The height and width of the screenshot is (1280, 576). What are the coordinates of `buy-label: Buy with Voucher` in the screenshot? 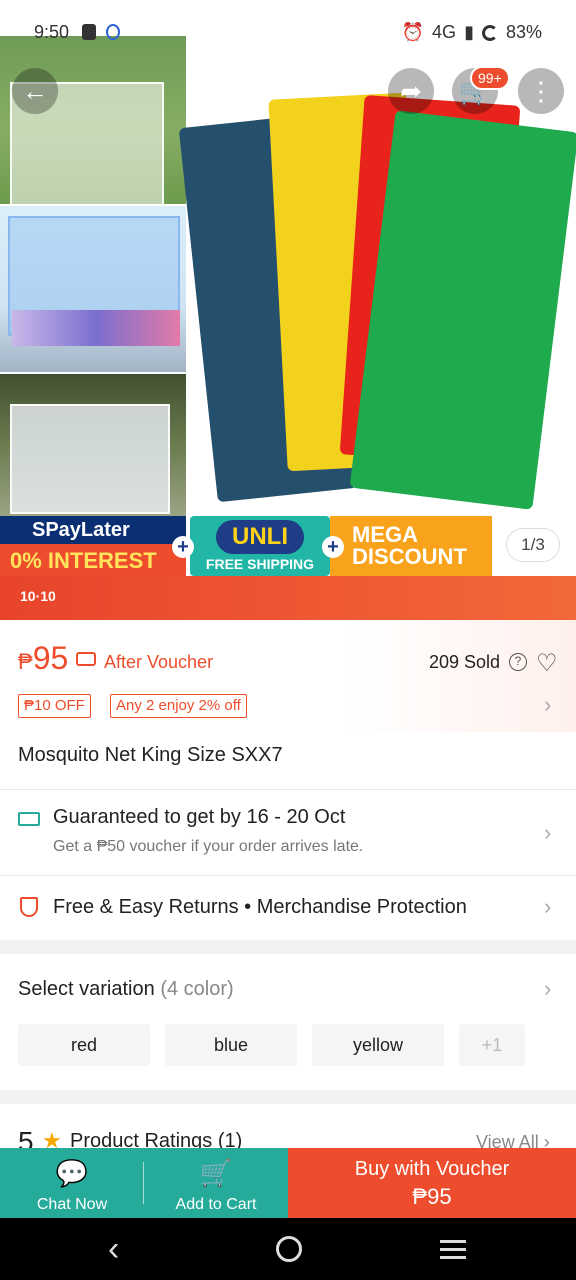 It's located at (432, 1169).